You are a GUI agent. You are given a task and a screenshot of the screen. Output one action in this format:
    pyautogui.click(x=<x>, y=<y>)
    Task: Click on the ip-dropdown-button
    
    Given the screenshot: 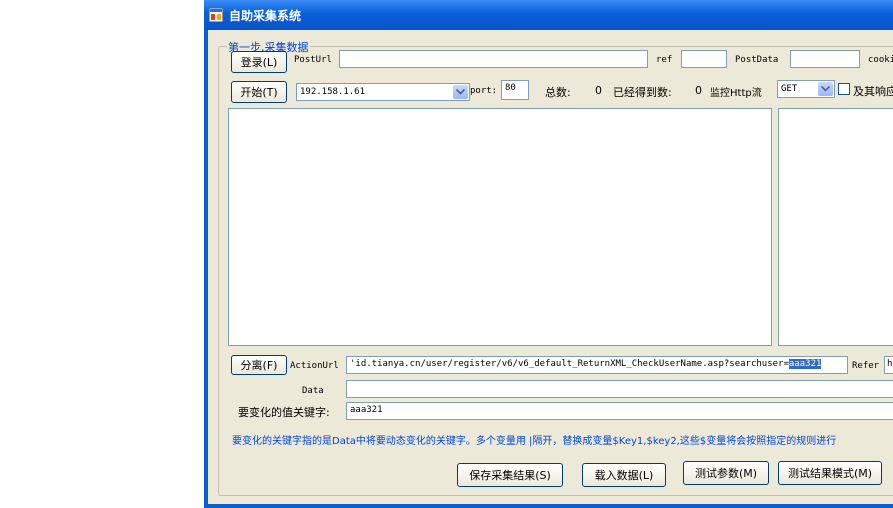 What is the action you would take?
    pyautogui.click(x=460, y=92)
    